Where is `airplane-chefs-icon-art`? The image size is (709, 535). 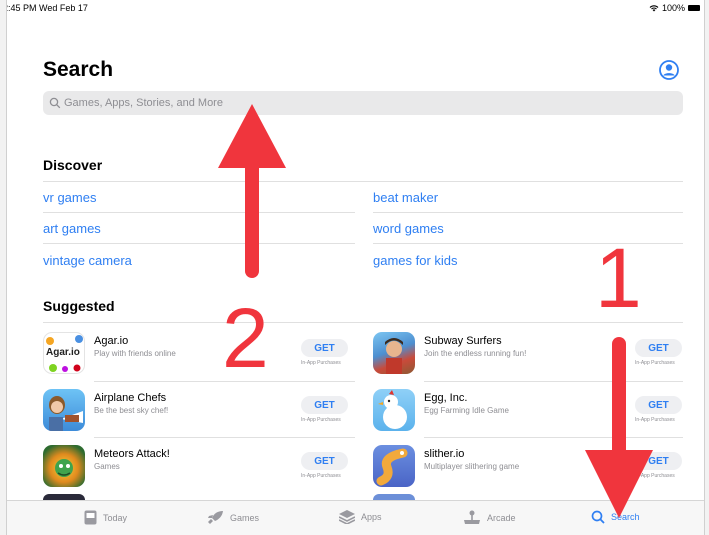 airplane-chefs-icon-art is located at coordinates (66, 413).